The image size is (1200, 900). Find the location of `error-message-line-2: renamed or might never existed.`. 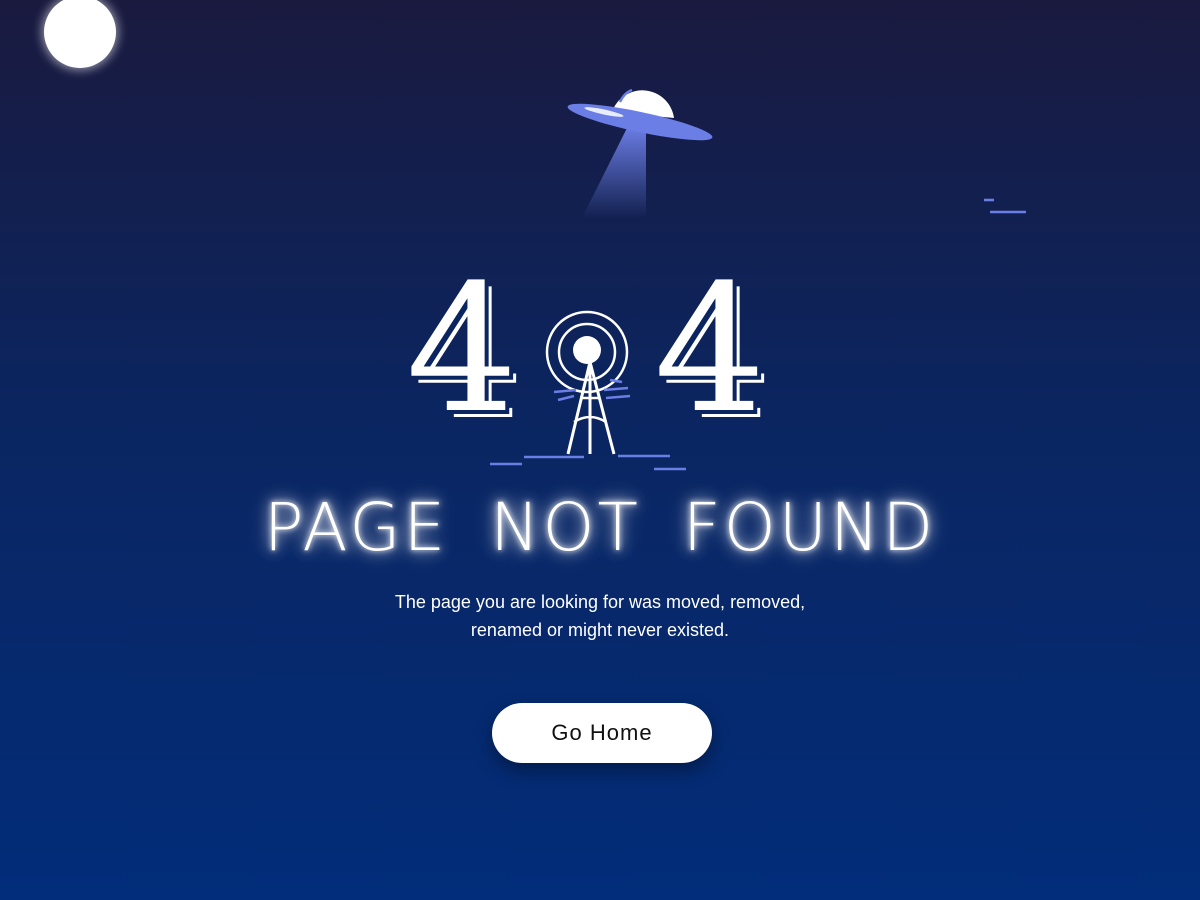

error-message-line-2: renamed or might never existed. is located at coordinates (600, 630).